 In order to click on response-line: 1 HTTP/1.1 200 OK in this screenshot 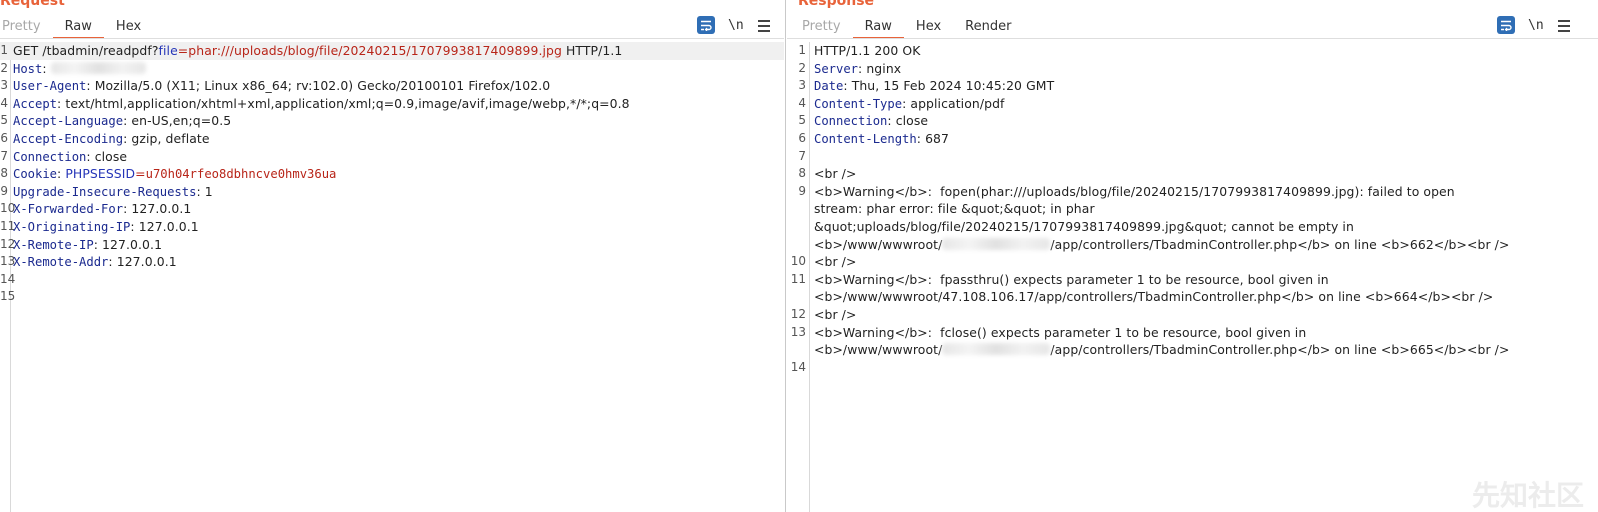, I will do `click(1192, 51)`.